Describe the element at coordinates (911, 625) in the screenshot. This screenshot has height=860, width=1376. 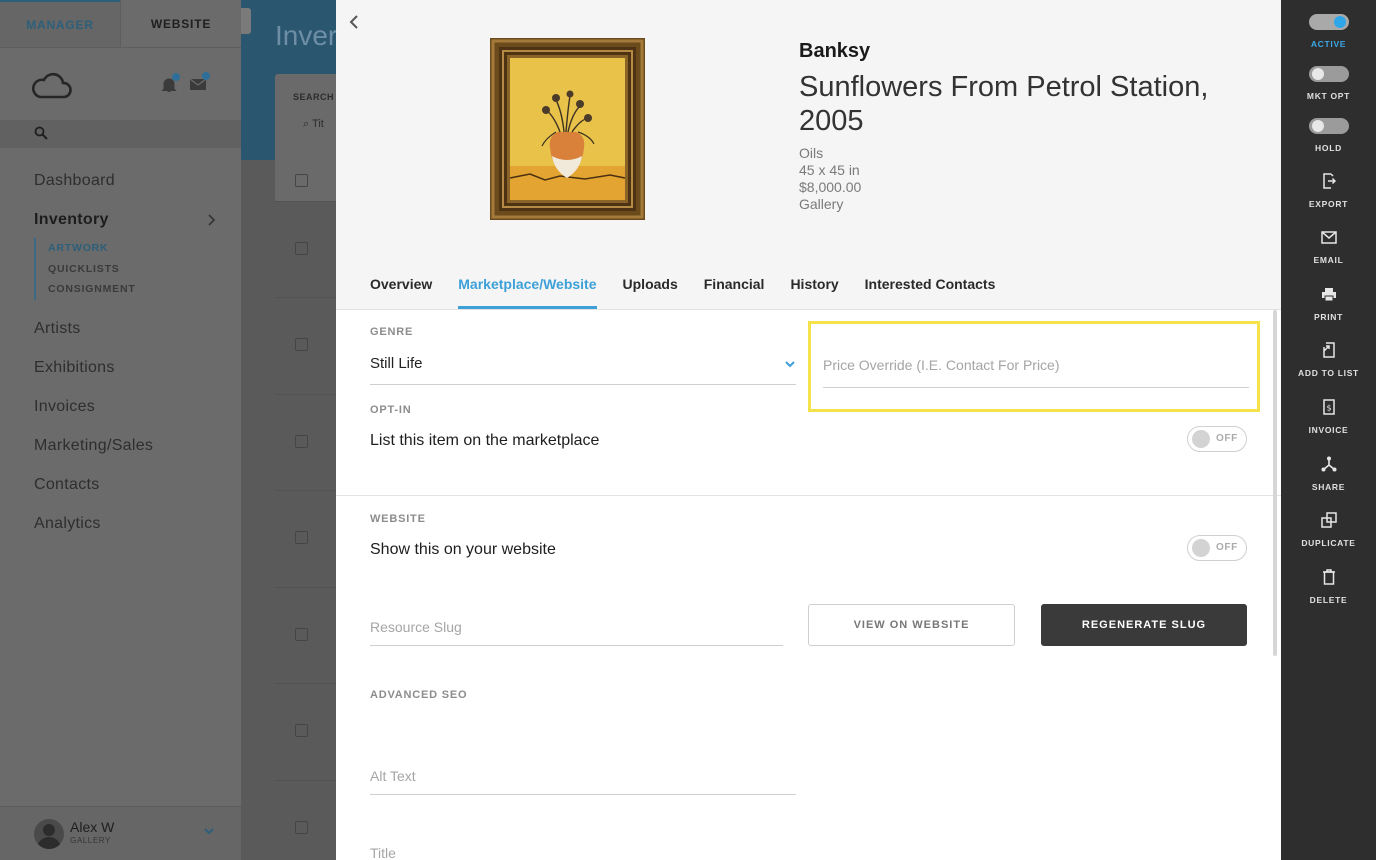
I see `view-on-website-button: VIEW ON WEBSITE` at that location.